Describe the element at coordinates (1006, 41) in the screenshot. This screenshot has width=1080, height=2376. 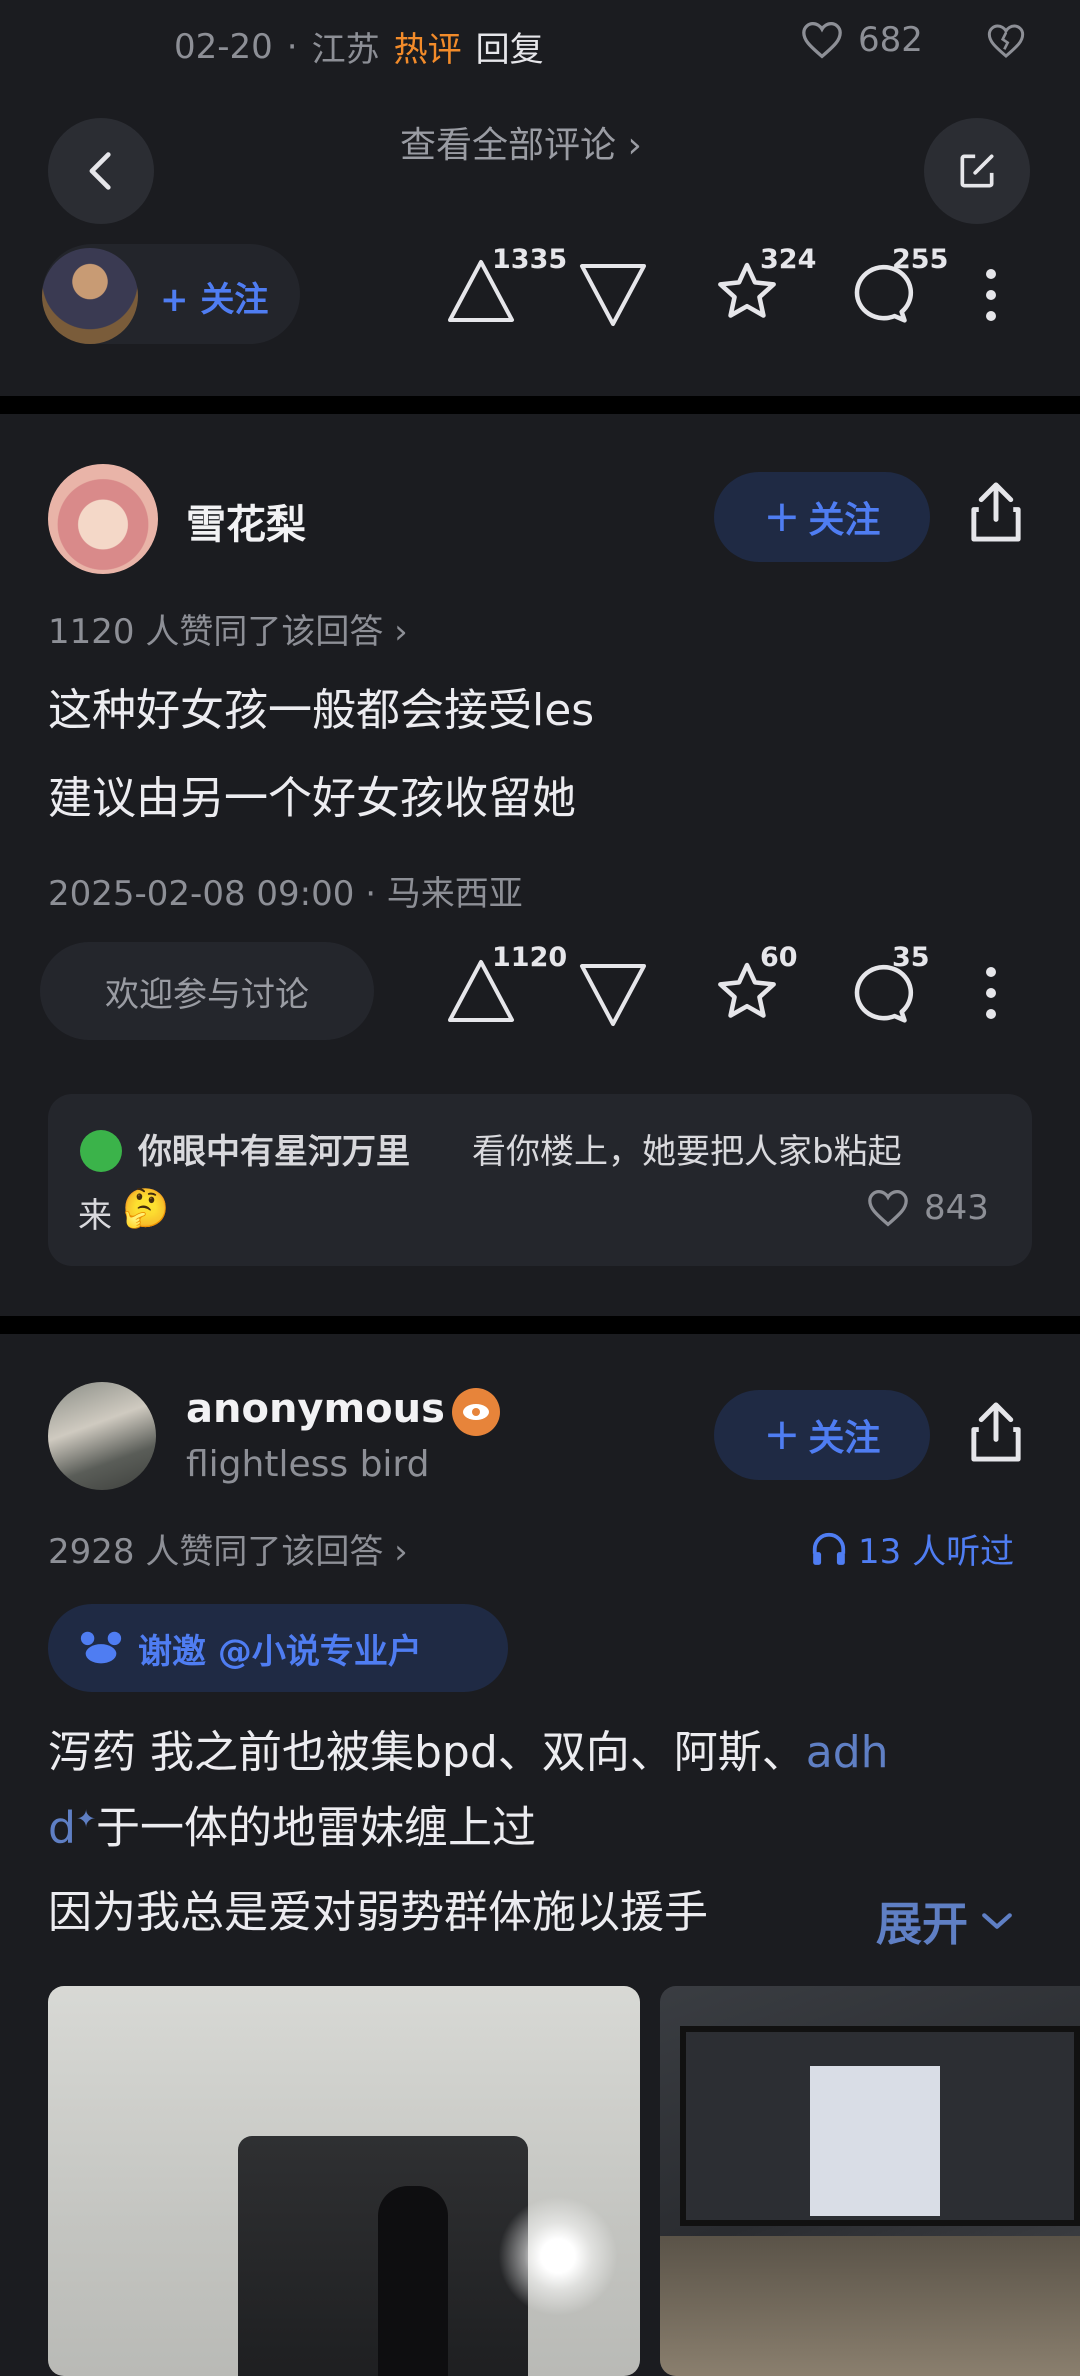
I see `dislike-heart-icon` at that location.